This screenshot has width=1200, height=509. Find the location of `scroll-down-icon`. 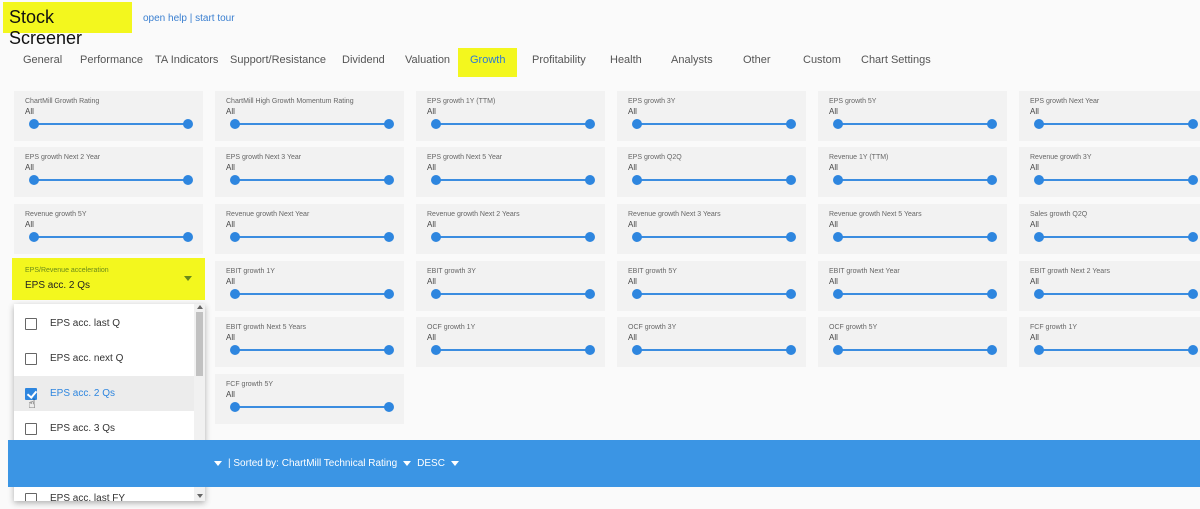

scroll-down-icon is located at coordinates (200, 496).